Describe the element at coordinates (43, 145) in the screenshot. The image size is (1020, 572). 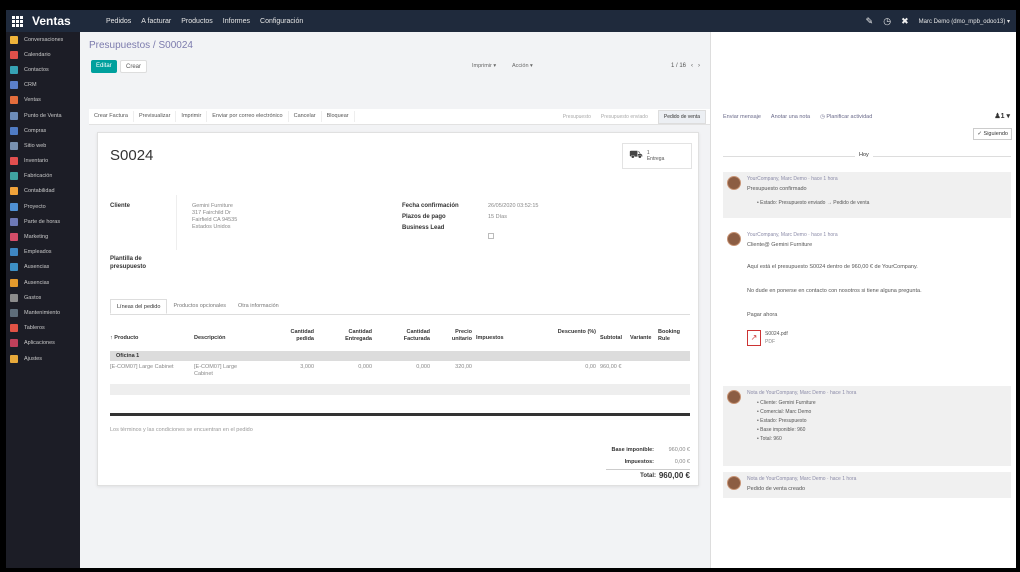
I see `sidebar-item-sitio-web: Sitio web` at that location.